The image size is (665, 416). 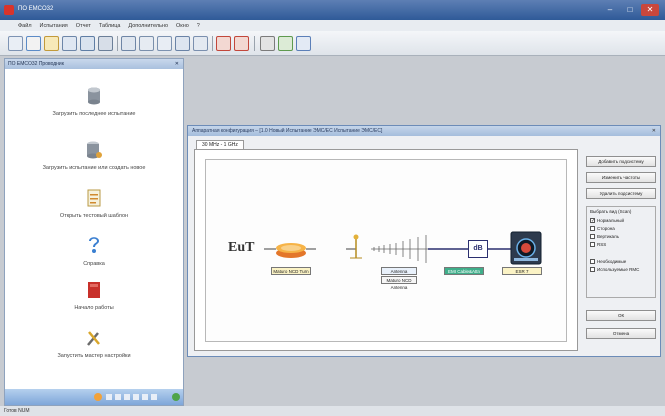 I want to click on menu-table: Таблица, so click(x=110, y=26).